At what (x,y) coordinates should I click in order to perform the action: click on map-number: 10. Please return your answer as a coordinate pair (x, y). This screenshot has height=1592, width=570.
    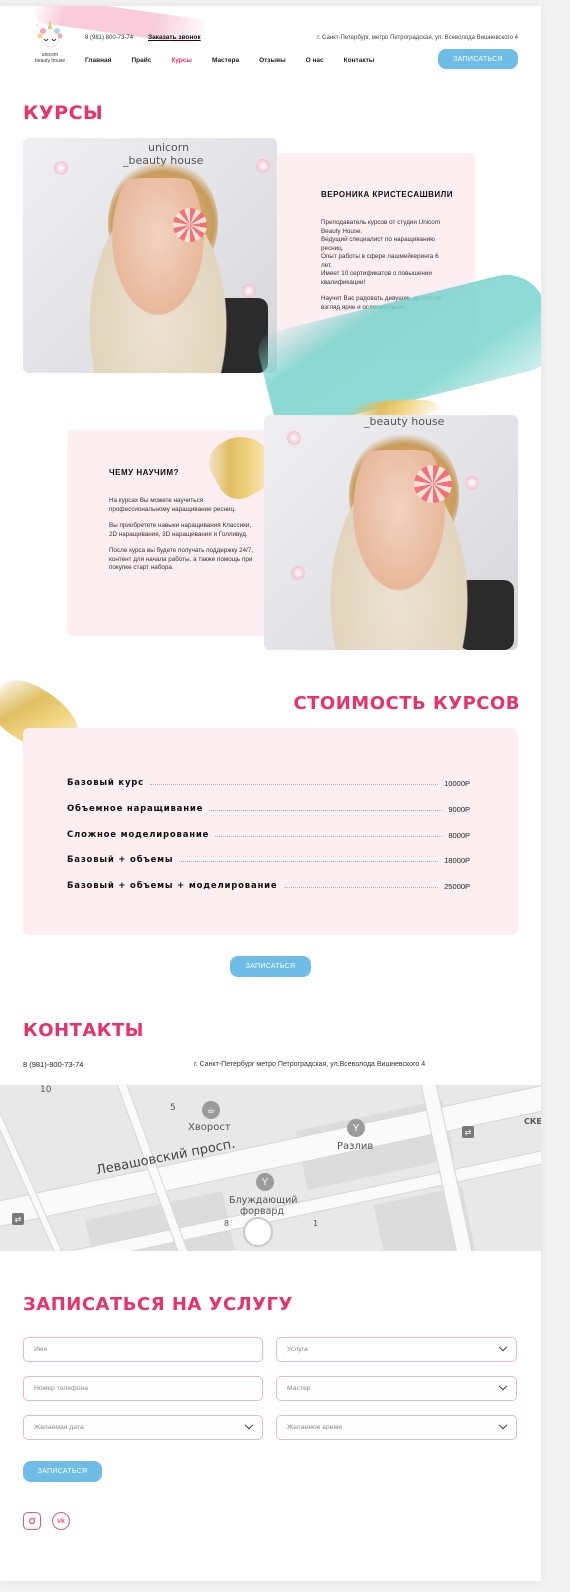
    Looking at the image, I should click on (46, 1090).